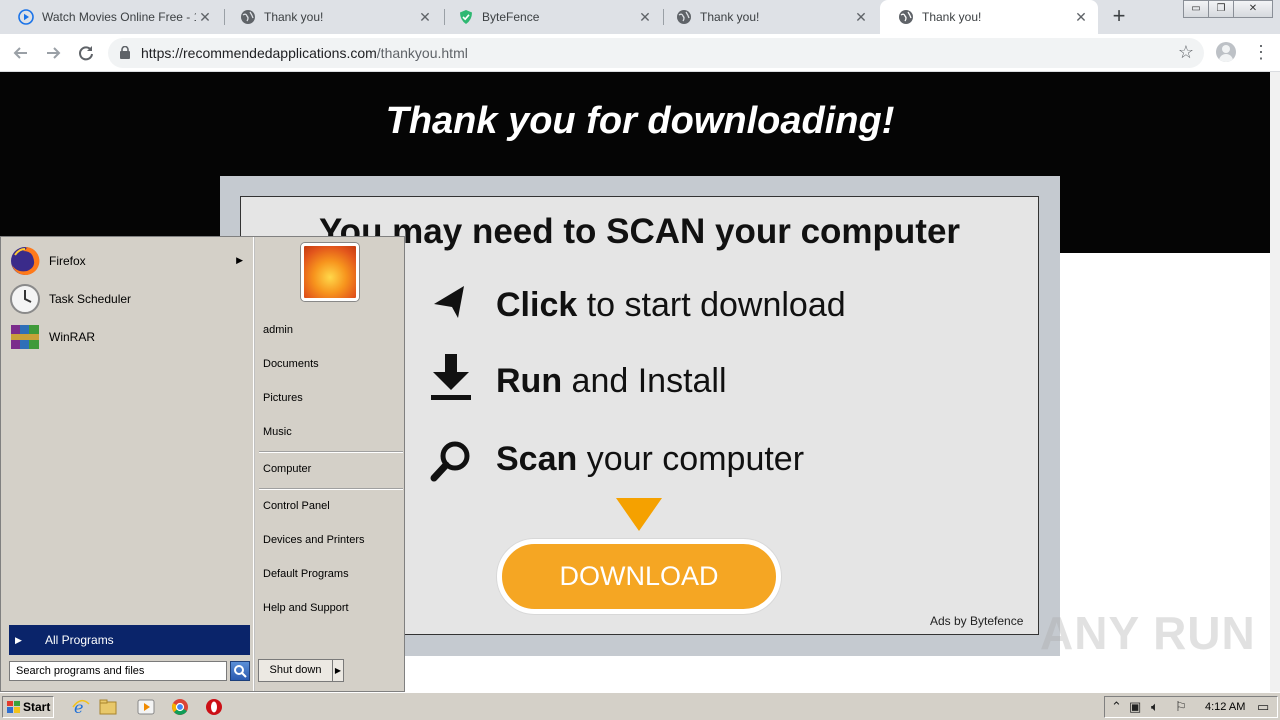  I want to click on step-click: Click to start download, so click(710, 303).